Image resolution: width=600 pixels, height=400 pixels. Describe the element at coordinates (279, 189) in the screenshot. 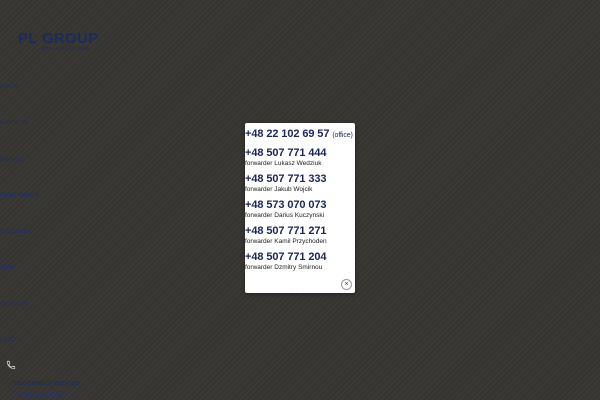

I see `contact-name: forwarder Jakub Wojcik` at that location.